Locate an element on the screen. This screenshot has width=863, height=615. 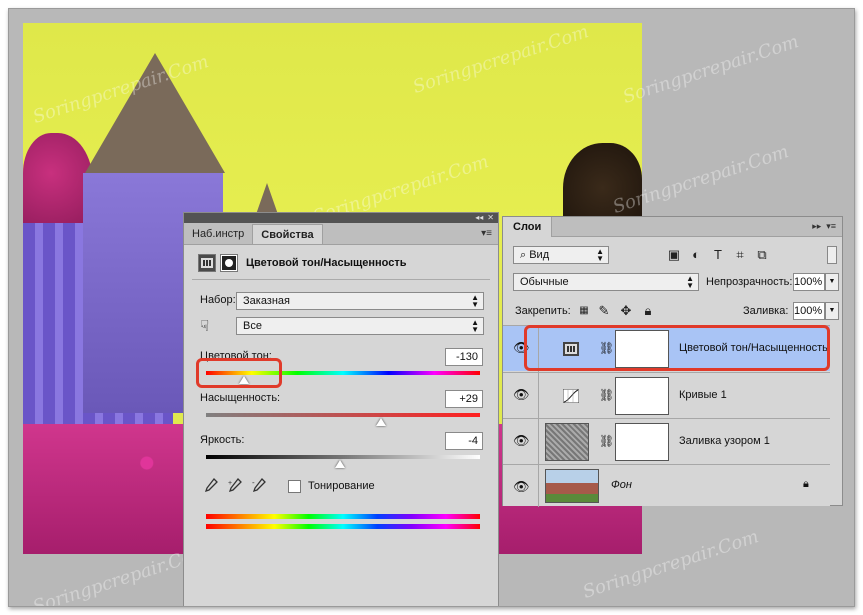
opacity-dropdown: ▼ is located at coordinates (832, 282).